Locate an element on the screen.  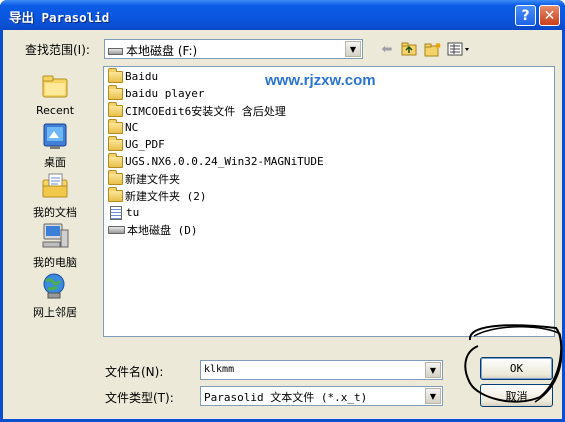
help-icon: ? is located at coordinates (525, 15).